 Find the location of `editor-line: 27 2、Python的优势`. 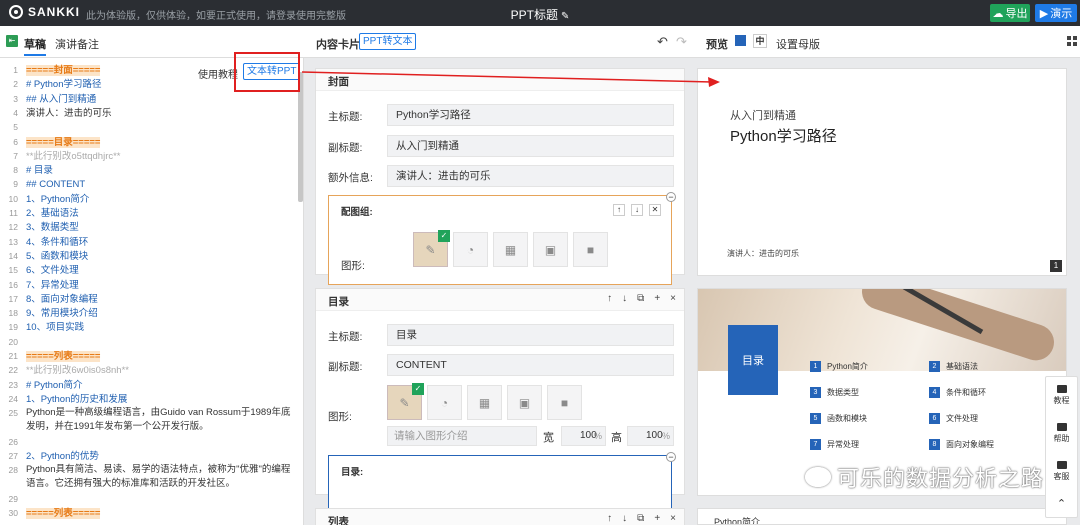

editor-line: 27 2、Python的优势 is located at coordinates (150, 456).